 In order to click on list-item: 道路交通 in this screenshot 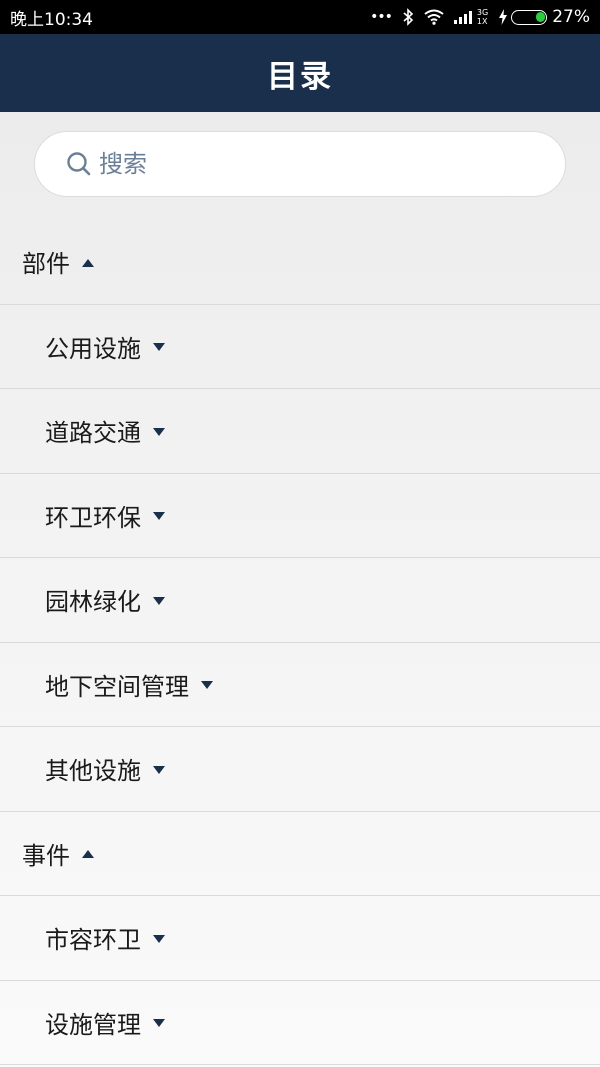, I will do `click(300, 431)`.